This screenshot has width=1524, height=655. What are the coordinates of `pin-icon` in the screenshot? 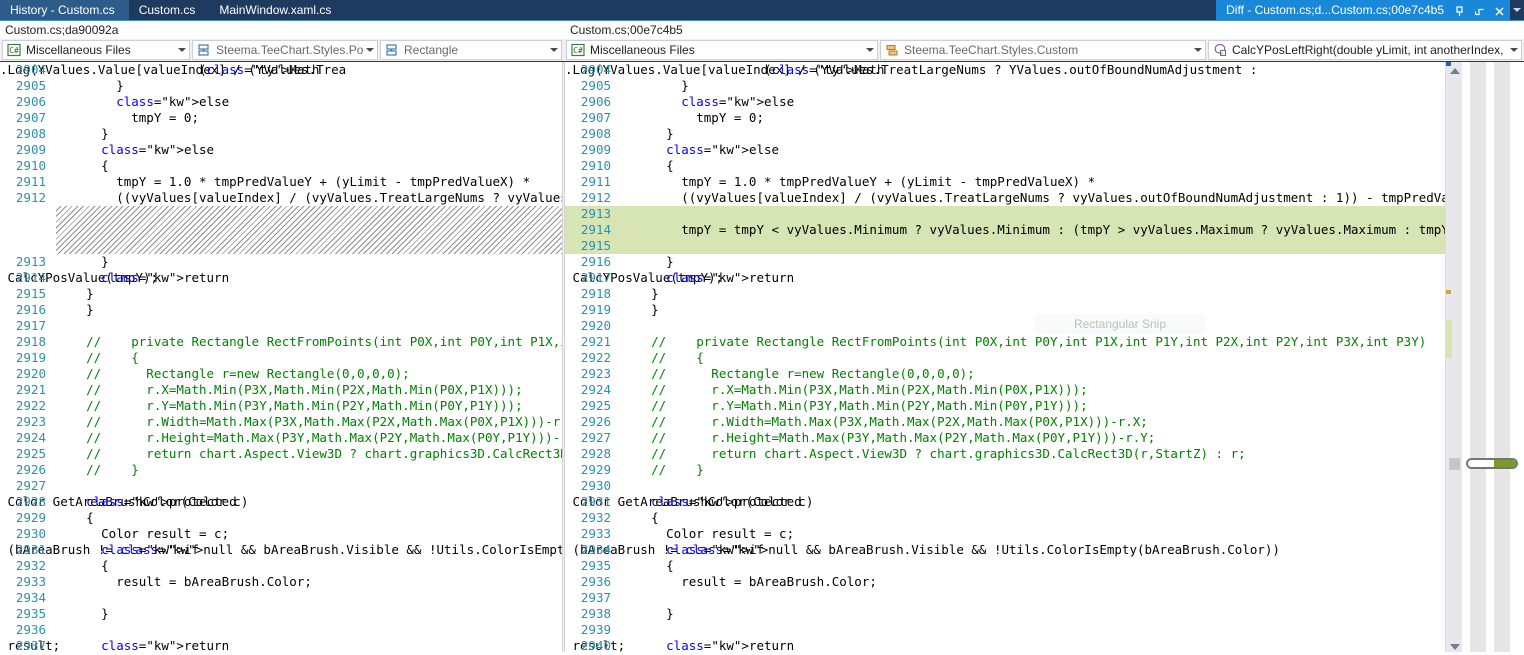 It's located at (1459, 10).